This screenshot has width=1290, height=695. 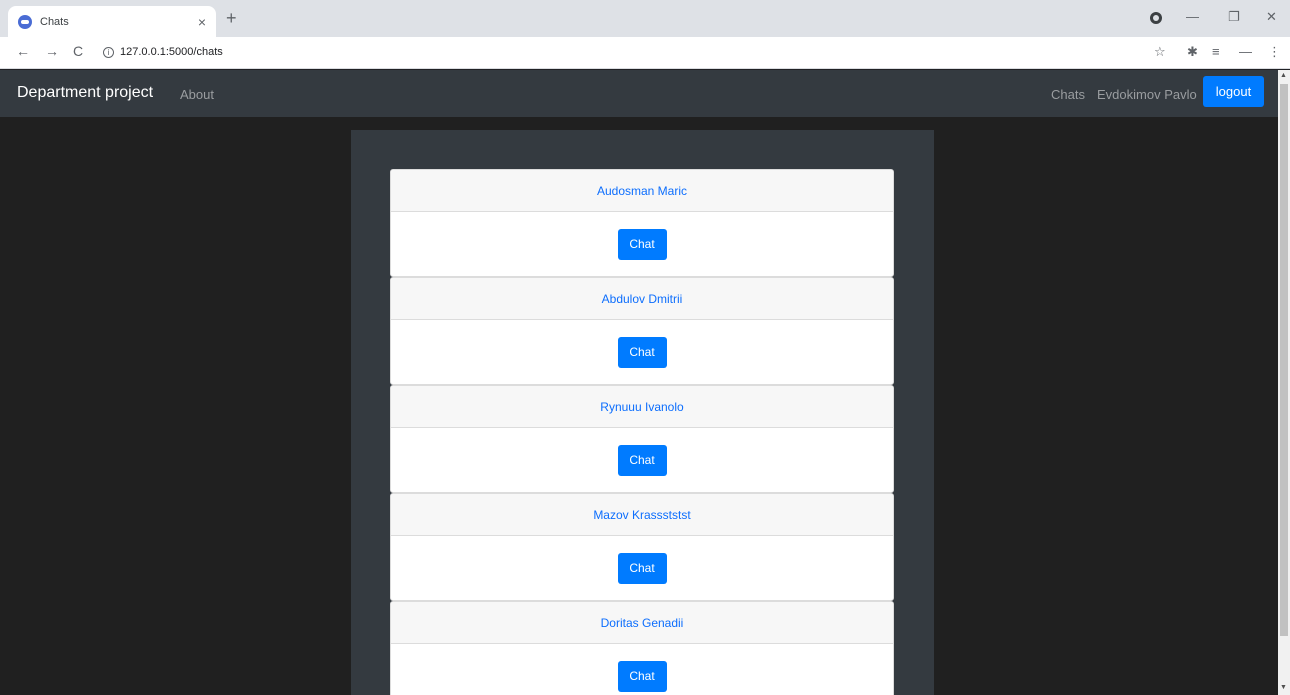 What do you see at coordinates (171, 52) in the screenshot?
I see `address-bar: 127.0.0.1:5000/chats` at bounding box center [171, 52].